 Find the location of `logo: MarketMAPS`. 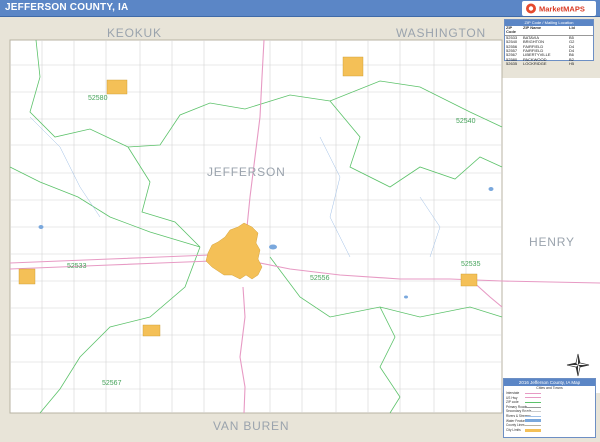

logo: MarketMAPS is located at coordinates (559, 8).